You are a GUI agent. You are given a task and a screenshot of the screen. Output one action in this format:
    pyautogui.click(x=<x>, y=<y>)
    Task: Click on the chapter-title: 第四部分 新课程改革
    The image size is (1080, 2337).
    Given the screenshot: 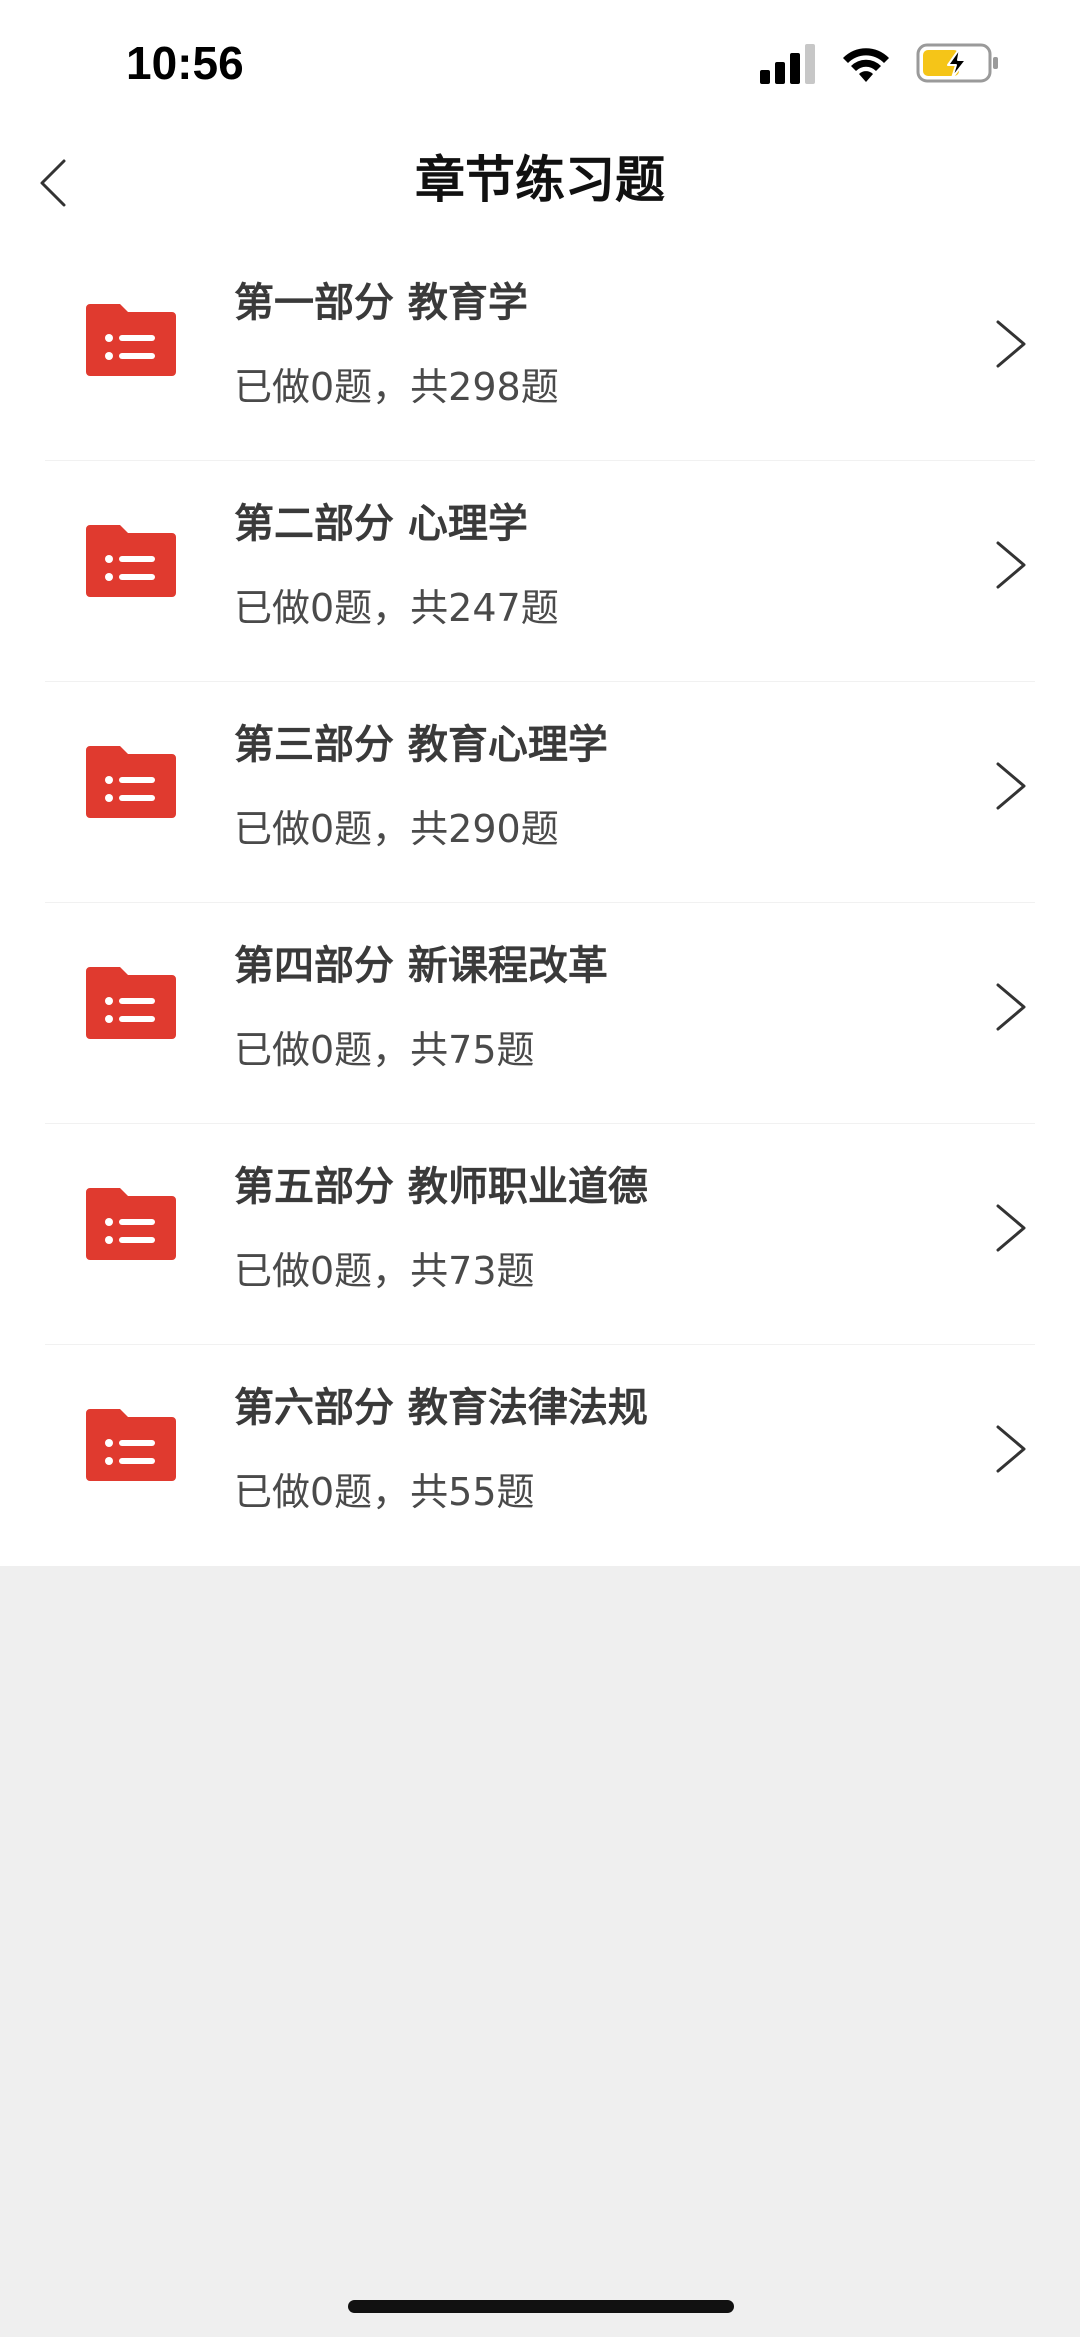 What is the action you would take?
    pyautogui.click(x=421, y=966)
    